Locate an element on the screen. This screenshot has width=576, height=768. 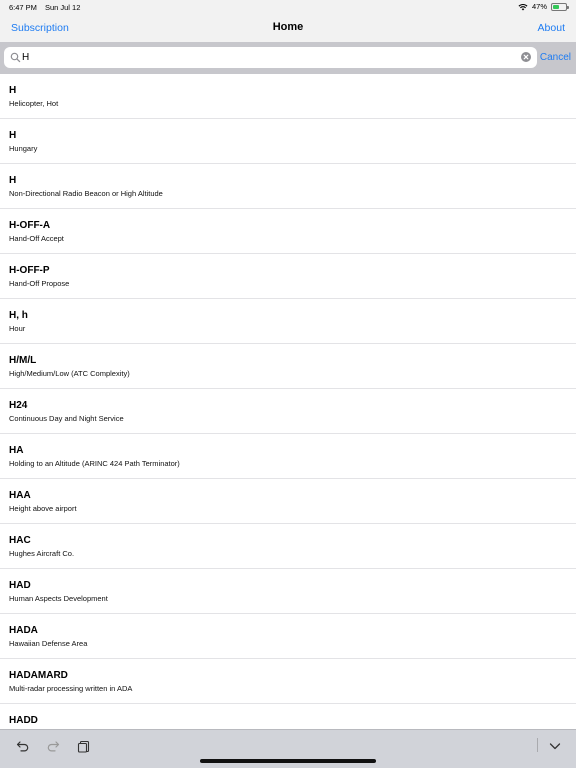
paste-icon is located at coordinates (84, 746).